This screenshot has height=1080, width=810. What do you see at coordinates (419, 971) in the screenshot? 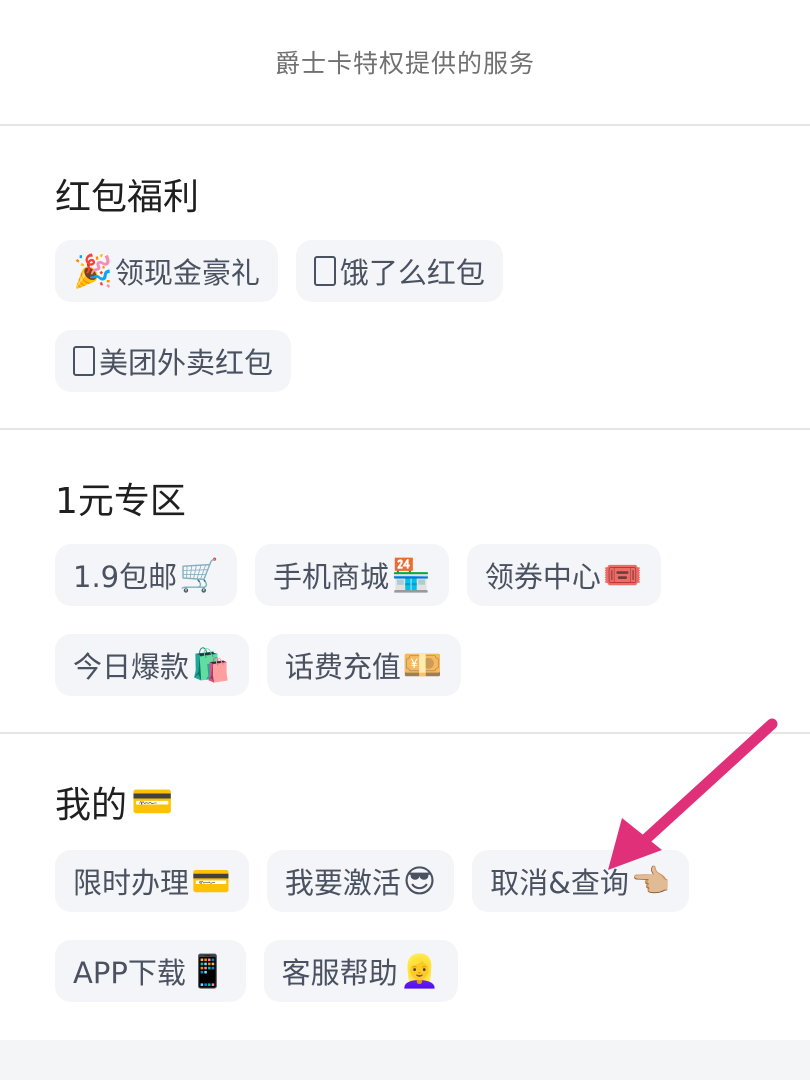
I see `blonde-woman-icon: 👱‍♀️` at bounding box center [419, 971].